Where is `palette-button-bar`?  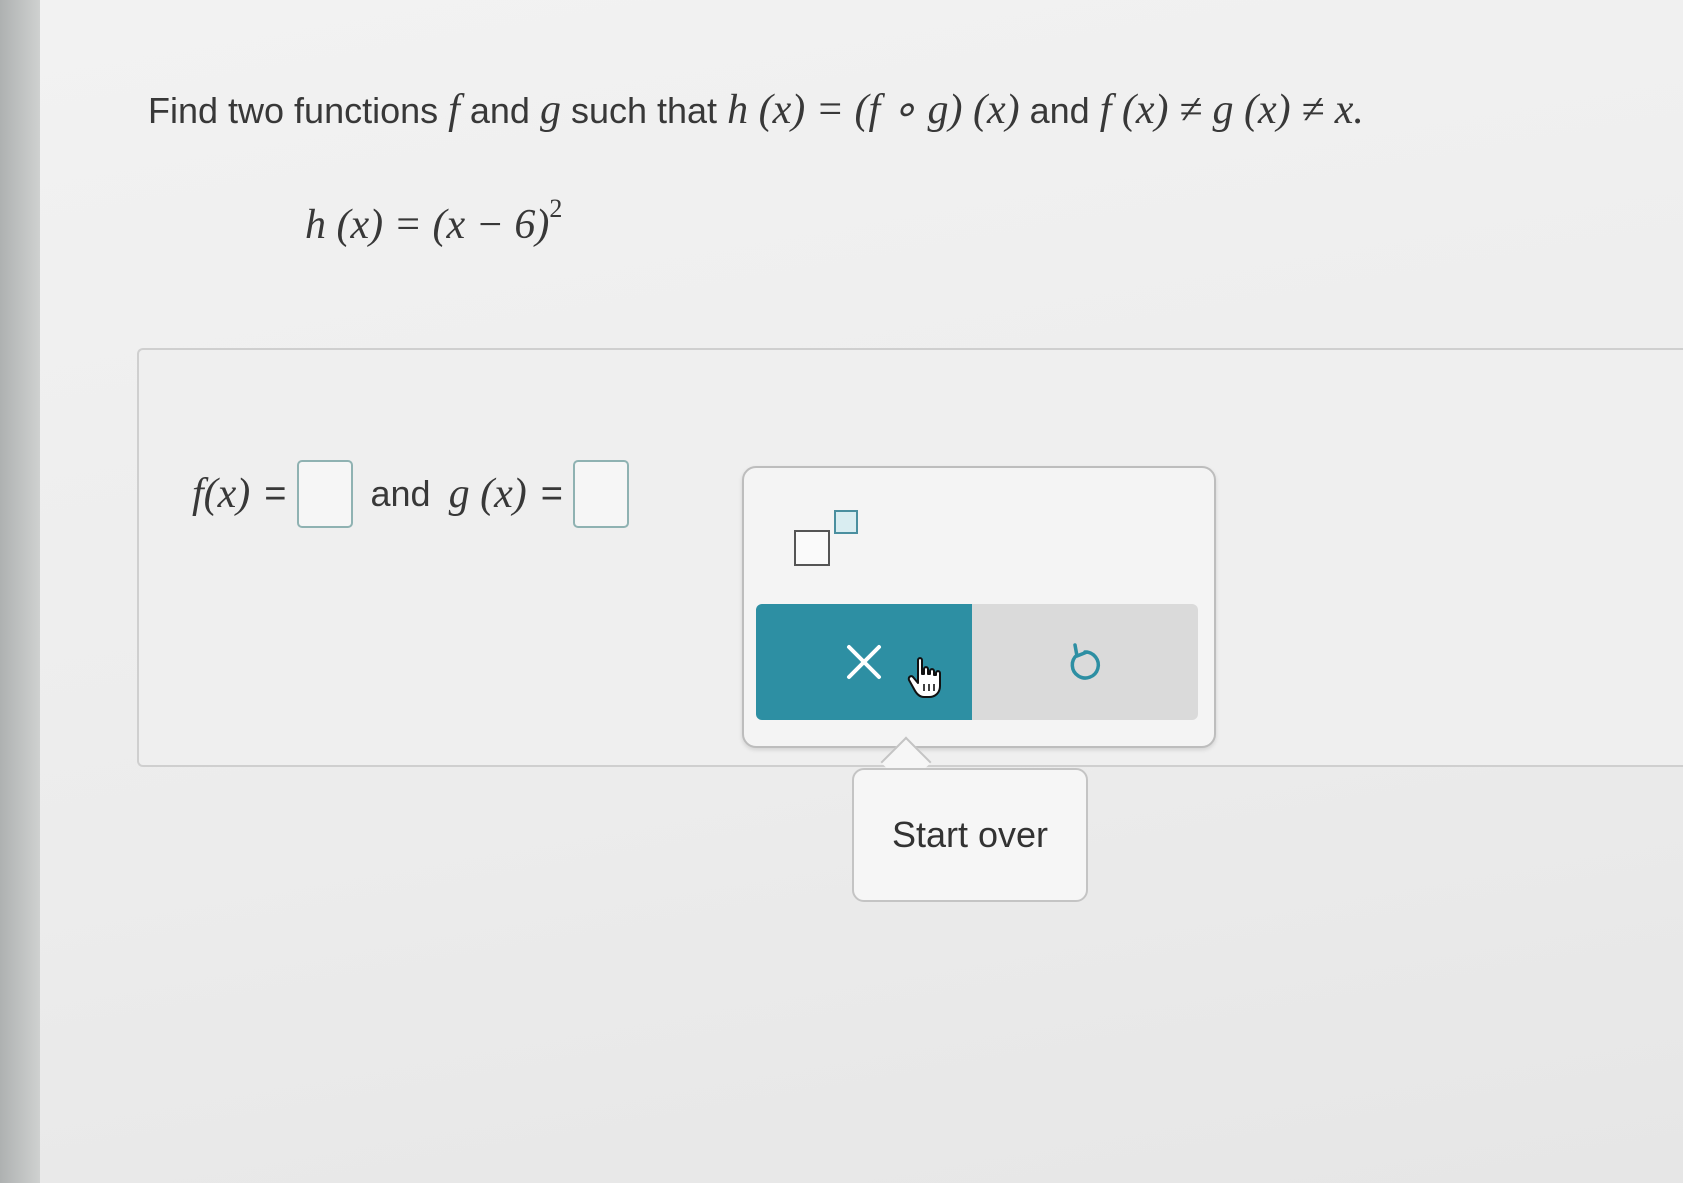
palette-button-bar is located at coordinates (977, 662).